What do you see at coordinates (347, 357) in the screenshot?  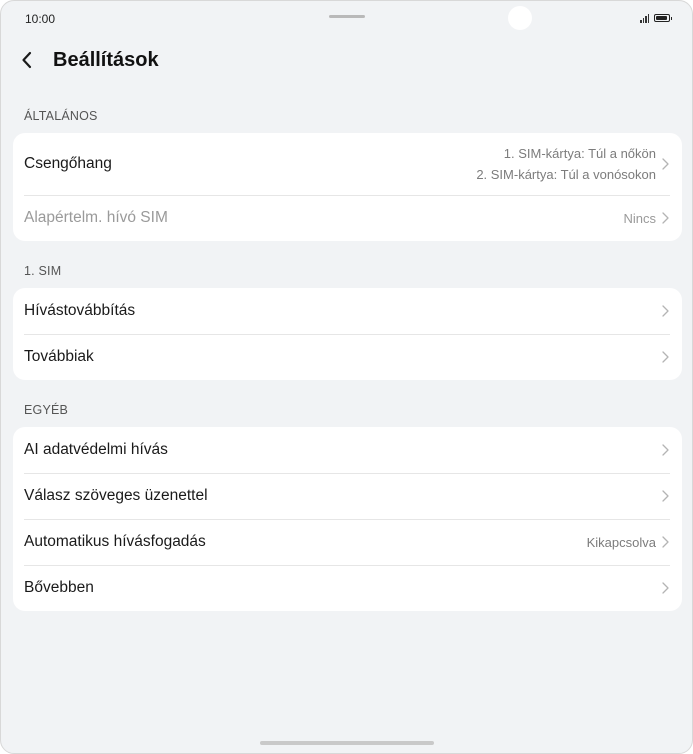 I see `more-settings-row: Továbbiak` at bounding box center [347, 357].